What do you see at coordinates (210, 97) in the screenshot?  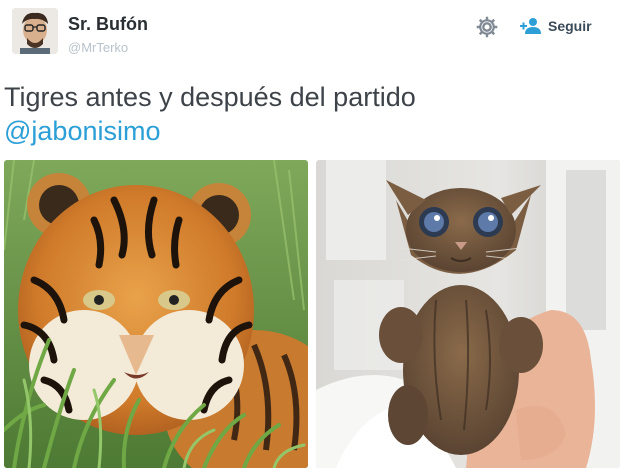 I see `tweet-body: Tigres antes y después del partido` at bounding box center [210, 97].